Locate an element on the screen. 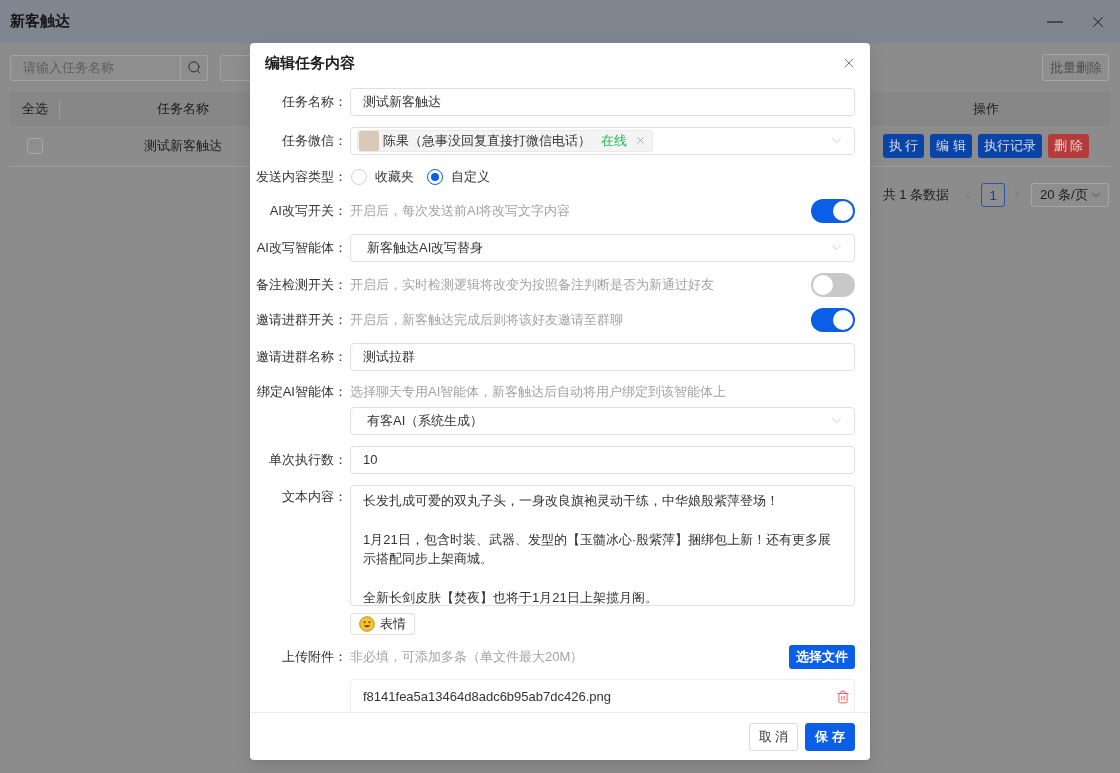 The image size is (1120, 773). hint-text: 非必填，可添加多条（单文件最大20M） is located at coordinates (467, 657).